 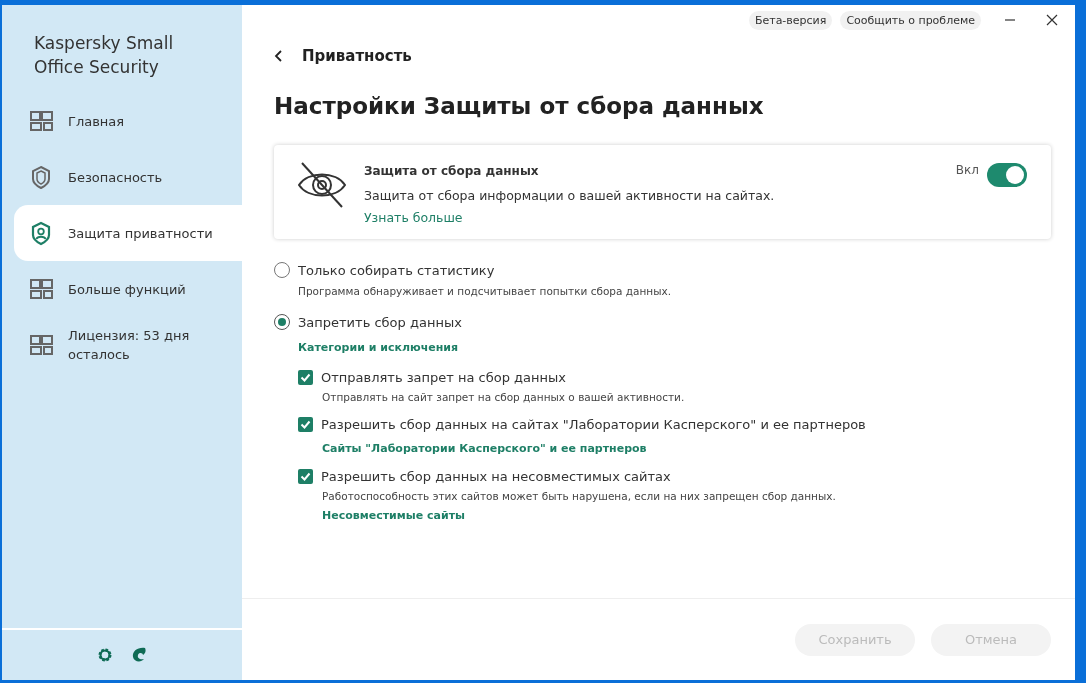 What do you see at coordinates (128, 233) in the screenshot?
I see `sidebar-item: Защита приватности` at bounding box center [128, 233].